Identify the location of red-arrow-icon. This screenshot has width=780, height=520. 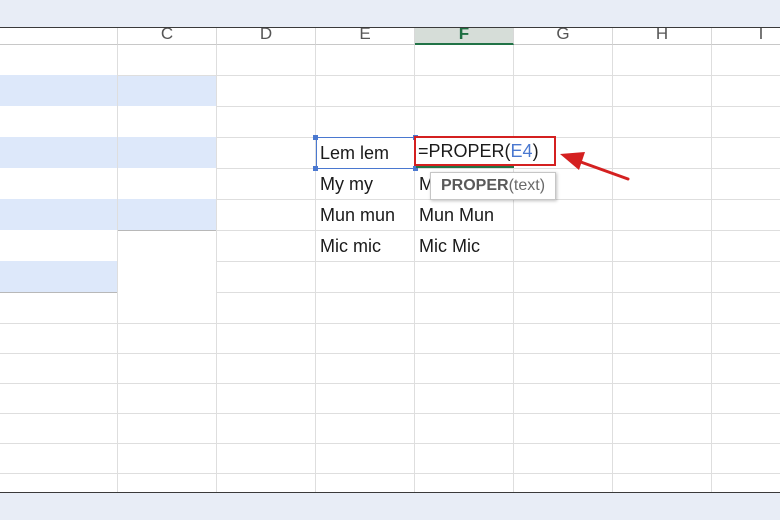
(595, 166).